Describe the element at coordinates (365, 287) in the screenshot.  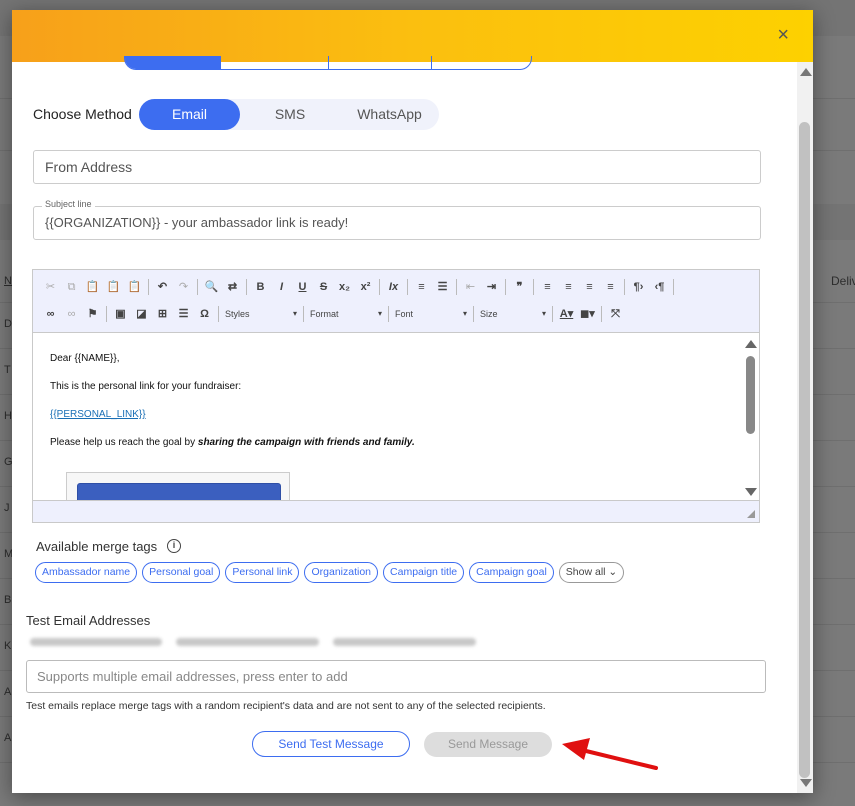
I see `superscript-icon: x²` at that location.